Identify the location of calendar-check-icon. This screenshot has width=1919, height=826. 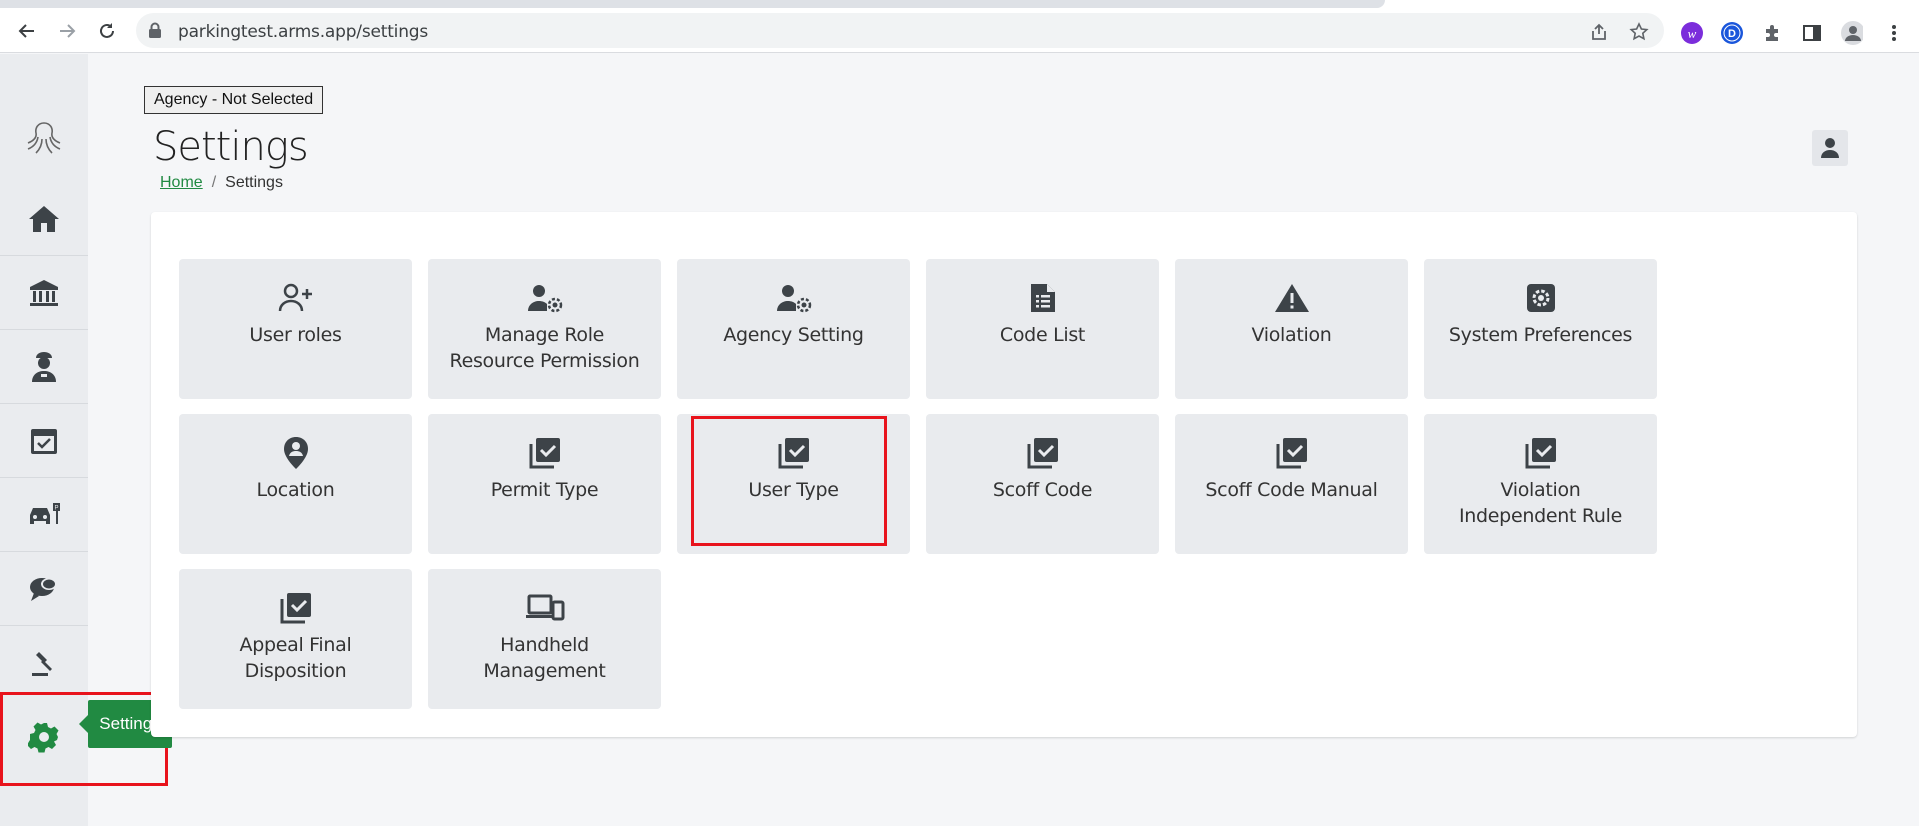
(44, 441).